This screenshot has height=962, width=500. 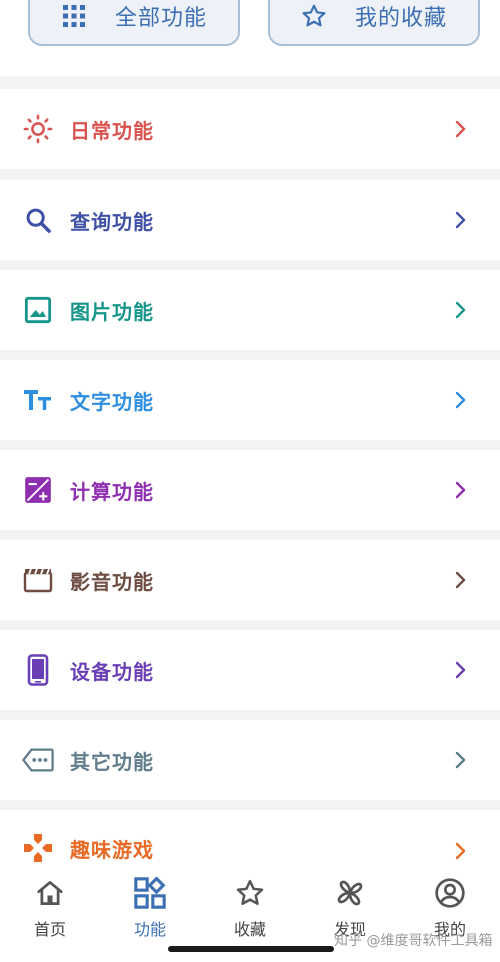 I want to click on tab-functions: 功能, so click(x=150, y=911).